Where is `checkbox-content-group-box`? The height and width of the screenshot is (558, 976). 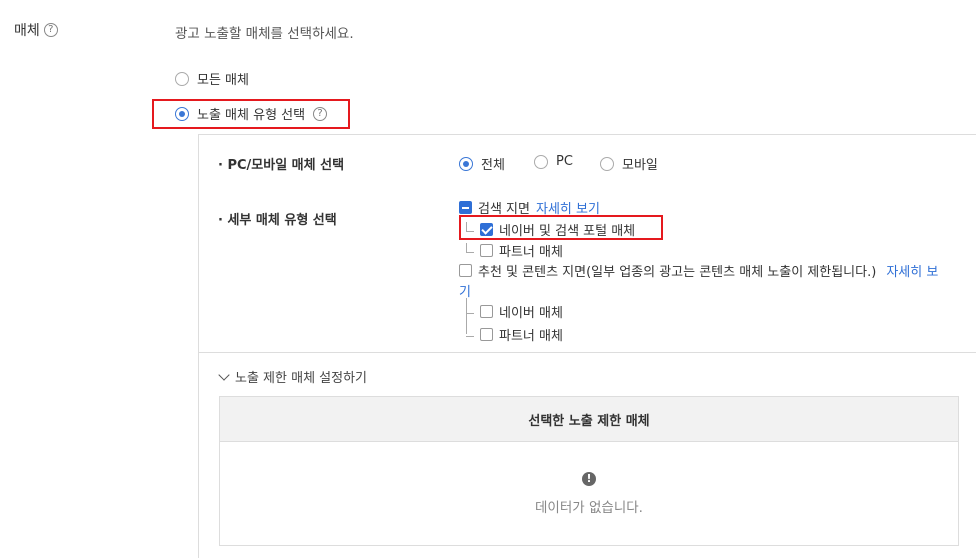
checkbox-content-group-box is located at coordinates (465, 270).